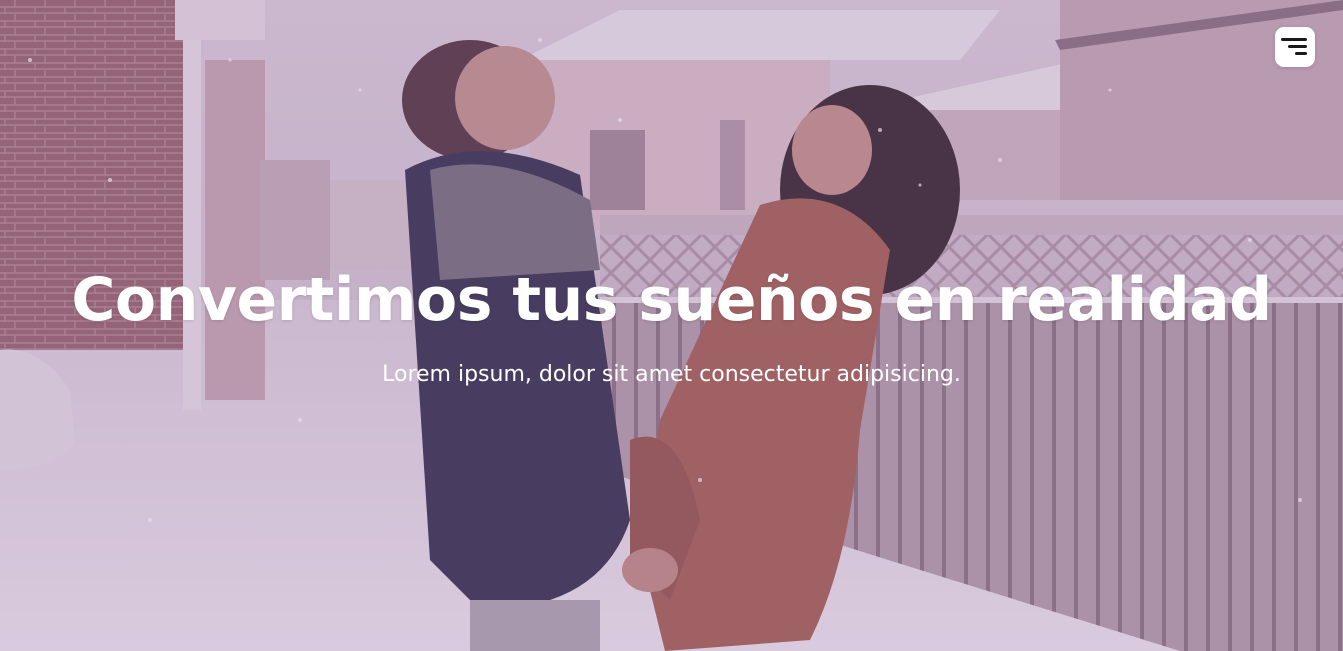 The width and height of the screenshot is (1343, 651). Describe the element at coordinates (1295, 47) in the screenshot. I see `menu-toggle-button` at that location.